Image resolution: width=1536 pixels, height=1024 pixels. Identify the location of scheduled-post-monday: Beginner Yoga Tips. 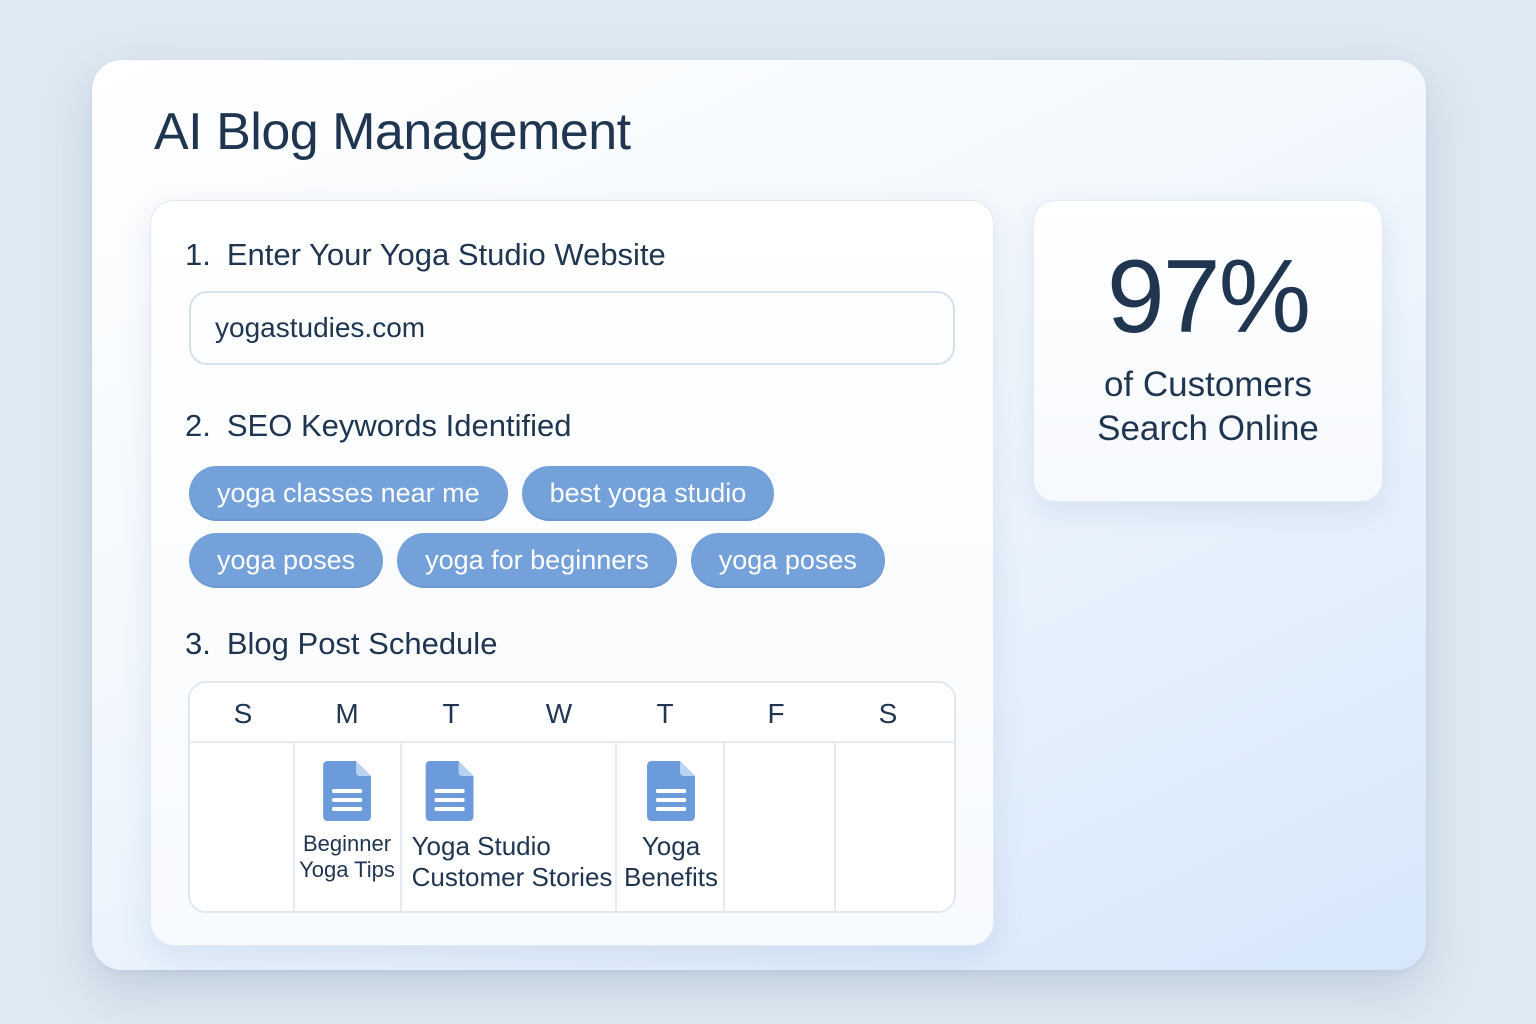
(347, 822).